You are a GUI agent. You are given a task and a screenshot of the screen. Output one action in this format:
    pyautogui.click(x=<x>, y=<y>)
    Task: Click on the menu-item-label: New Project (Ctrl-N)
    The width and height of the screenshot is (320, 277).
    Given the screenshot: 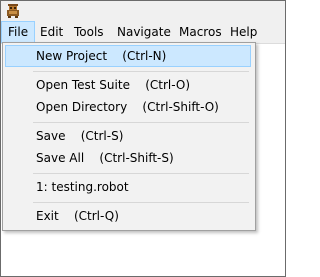 What is the action you would take?
    pyautogui.click(x=101, y=56)
    